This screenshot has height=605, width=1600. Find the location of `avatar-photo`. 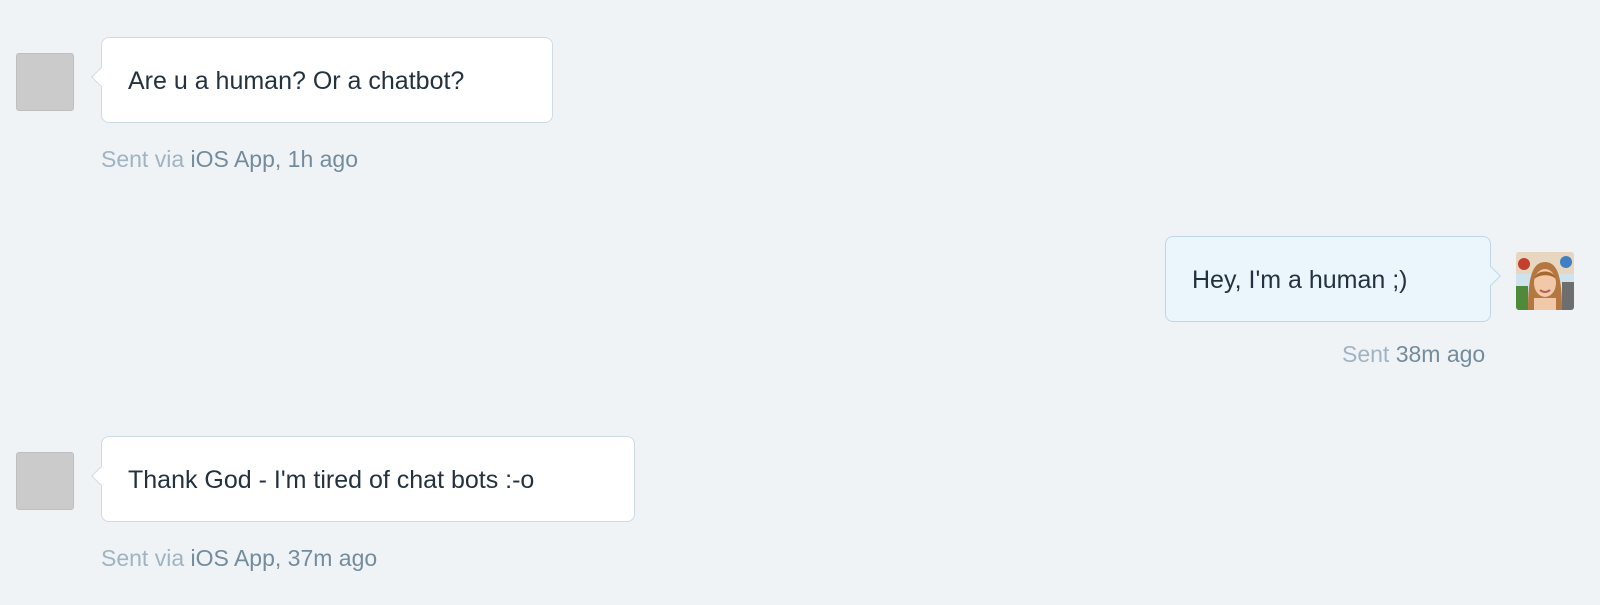

avatar-photo is located at coordinates (1545, 281).